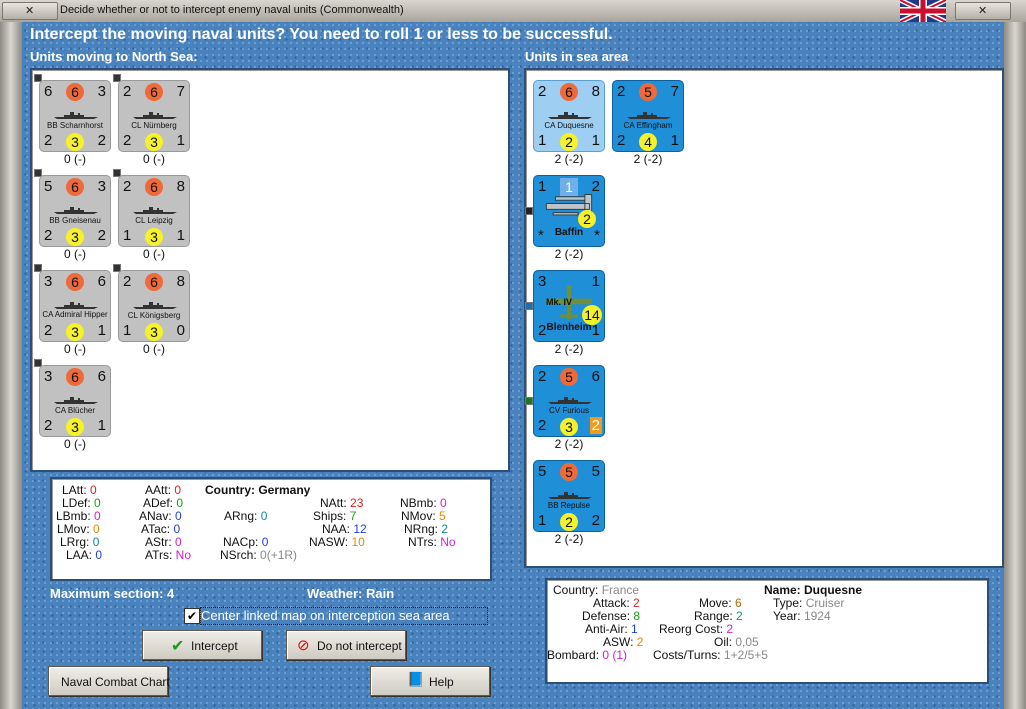  What do you see at coordinates (569, 116) in the screenshot?
I see `unit-counter: 2 6 8 CA Duquesne 1 2 1` at bounding box center [569, 116].